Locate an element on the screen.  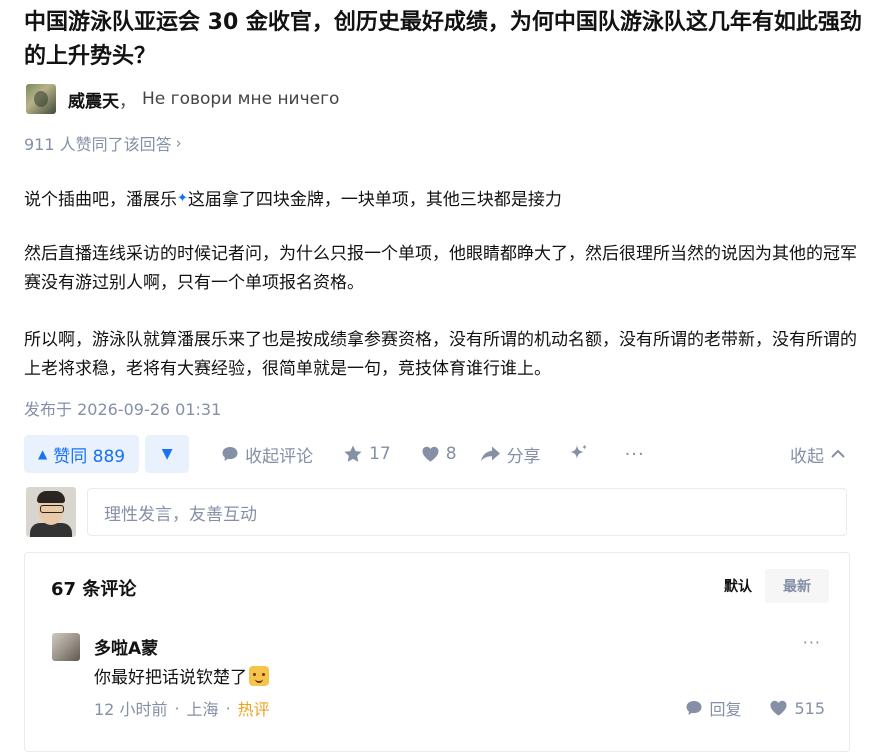
more-options-button: ··· is located at coordinates (635, 454).